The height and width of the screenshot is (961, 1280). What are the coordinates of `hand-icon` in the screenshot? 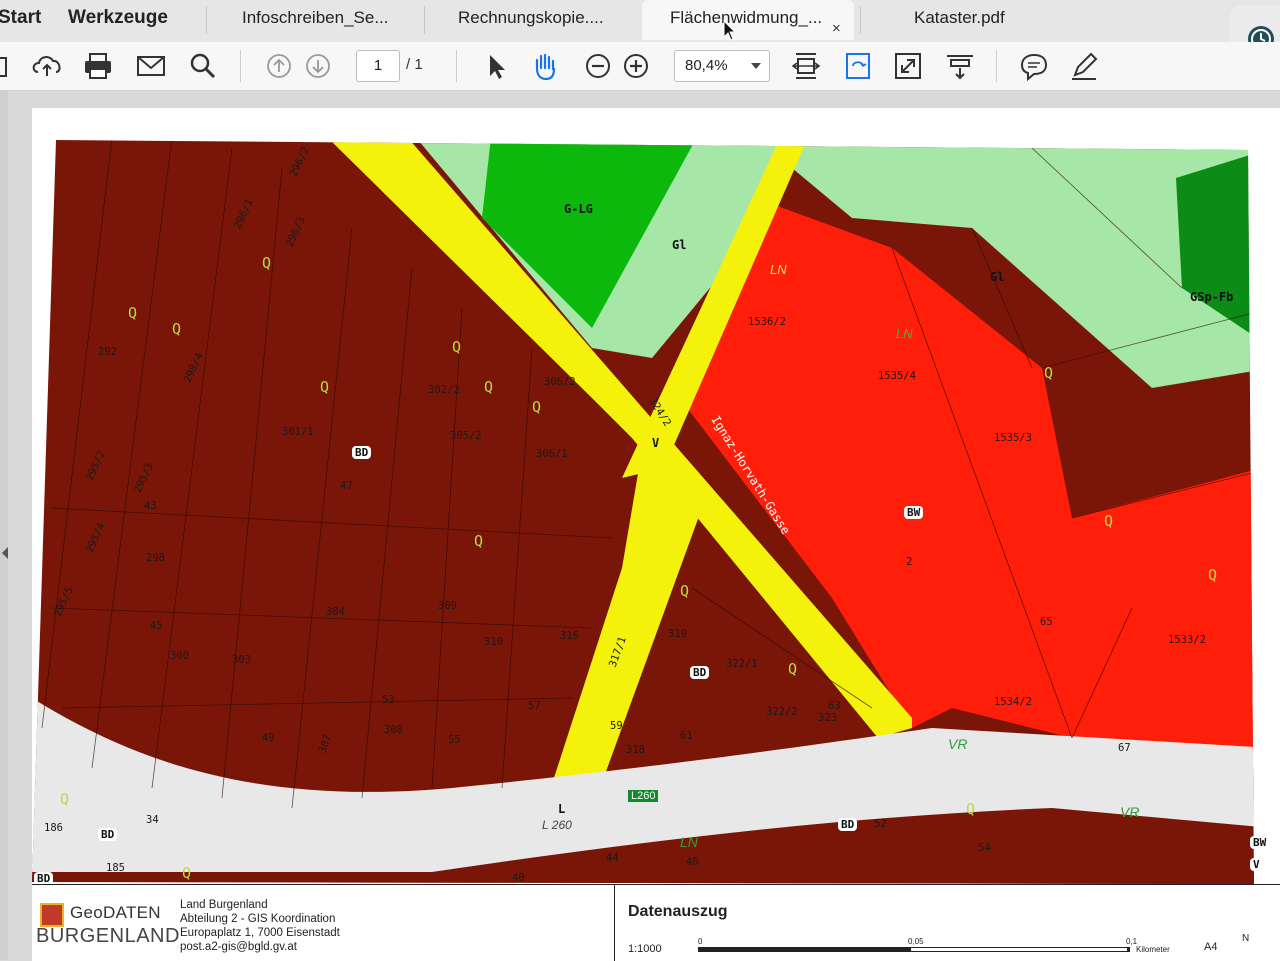 It's located at (545, 67).